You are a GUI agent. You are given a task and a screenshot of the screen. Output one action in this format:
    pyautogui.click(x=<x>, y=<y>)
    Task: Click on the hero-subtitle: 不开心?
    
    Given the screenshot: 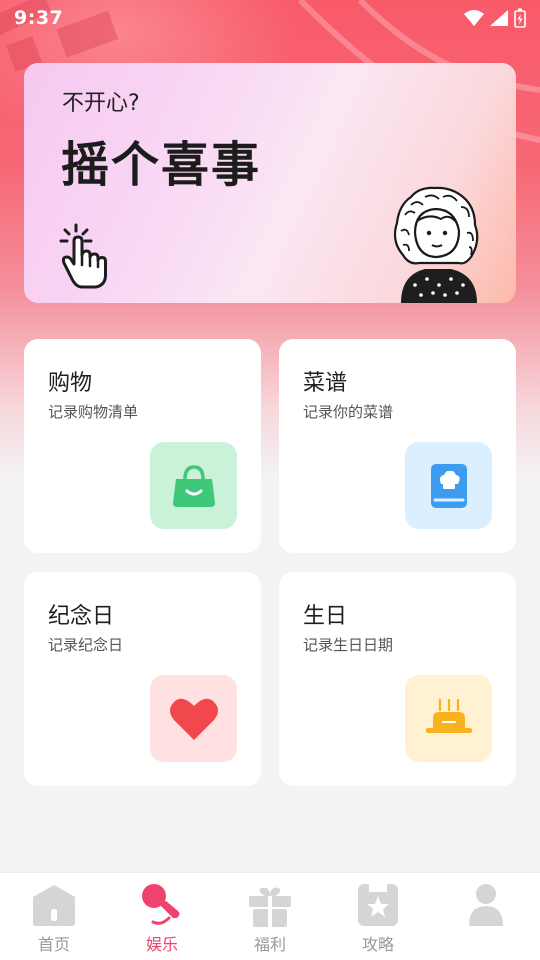 What is the action you would take?
    pyautogui.click(x=101, y=103)
    